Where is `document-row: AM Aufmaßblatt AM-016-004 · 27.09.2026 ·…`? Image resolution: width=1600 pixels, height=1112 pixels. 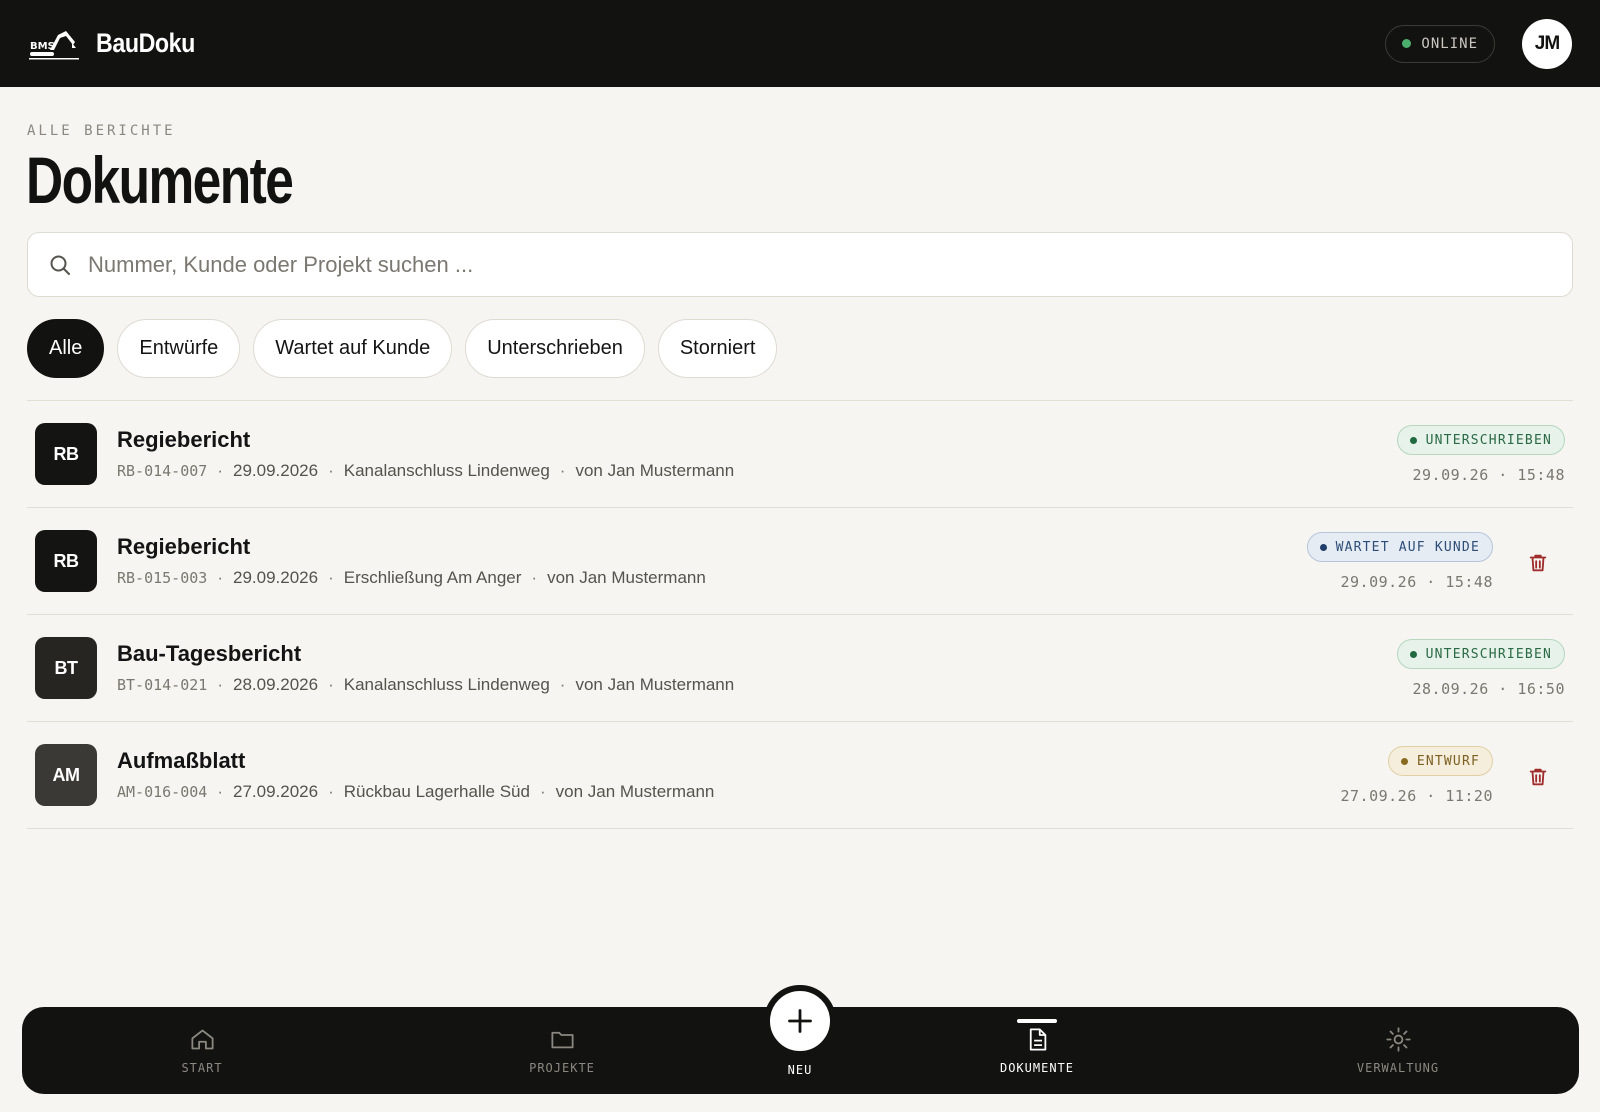
document-row: AM Aufmaßblatt AM-016-004 · 27.09.2026 ·… is located at coordinates (800, 775).